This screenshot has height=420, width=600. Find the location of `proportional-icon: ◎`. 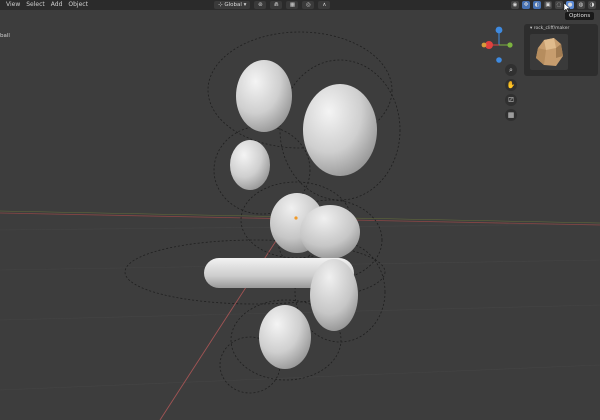

proportional-icon: ◎ is located at coordinates (308, 5).